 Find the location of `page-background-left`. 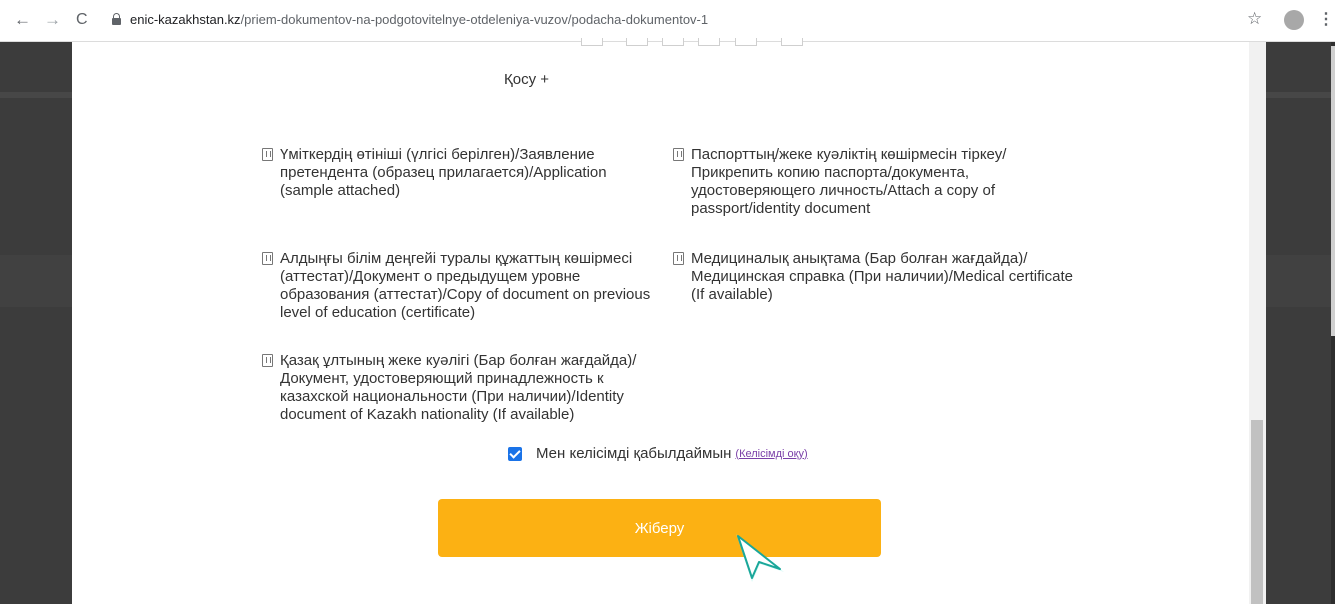

page-background-left is located at coordinates (36, 323).